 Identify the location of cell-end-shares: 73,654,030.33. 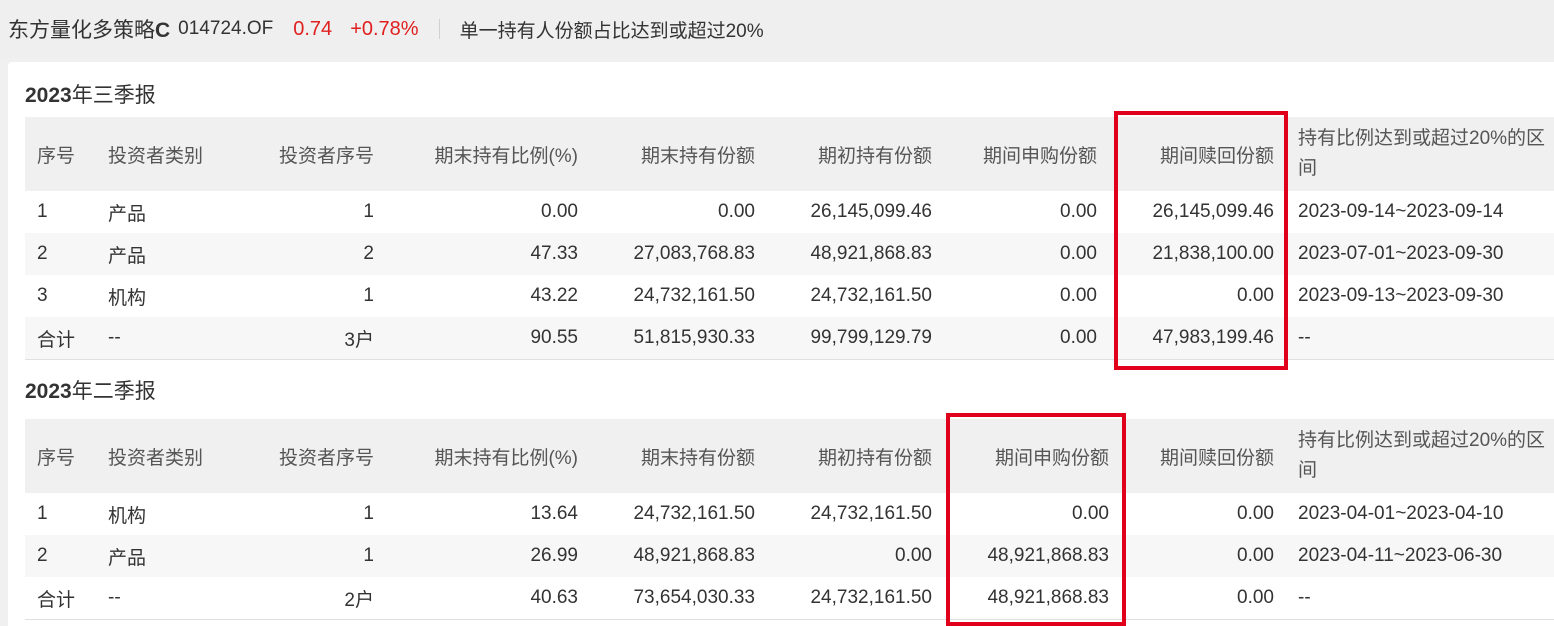
(686, 598).